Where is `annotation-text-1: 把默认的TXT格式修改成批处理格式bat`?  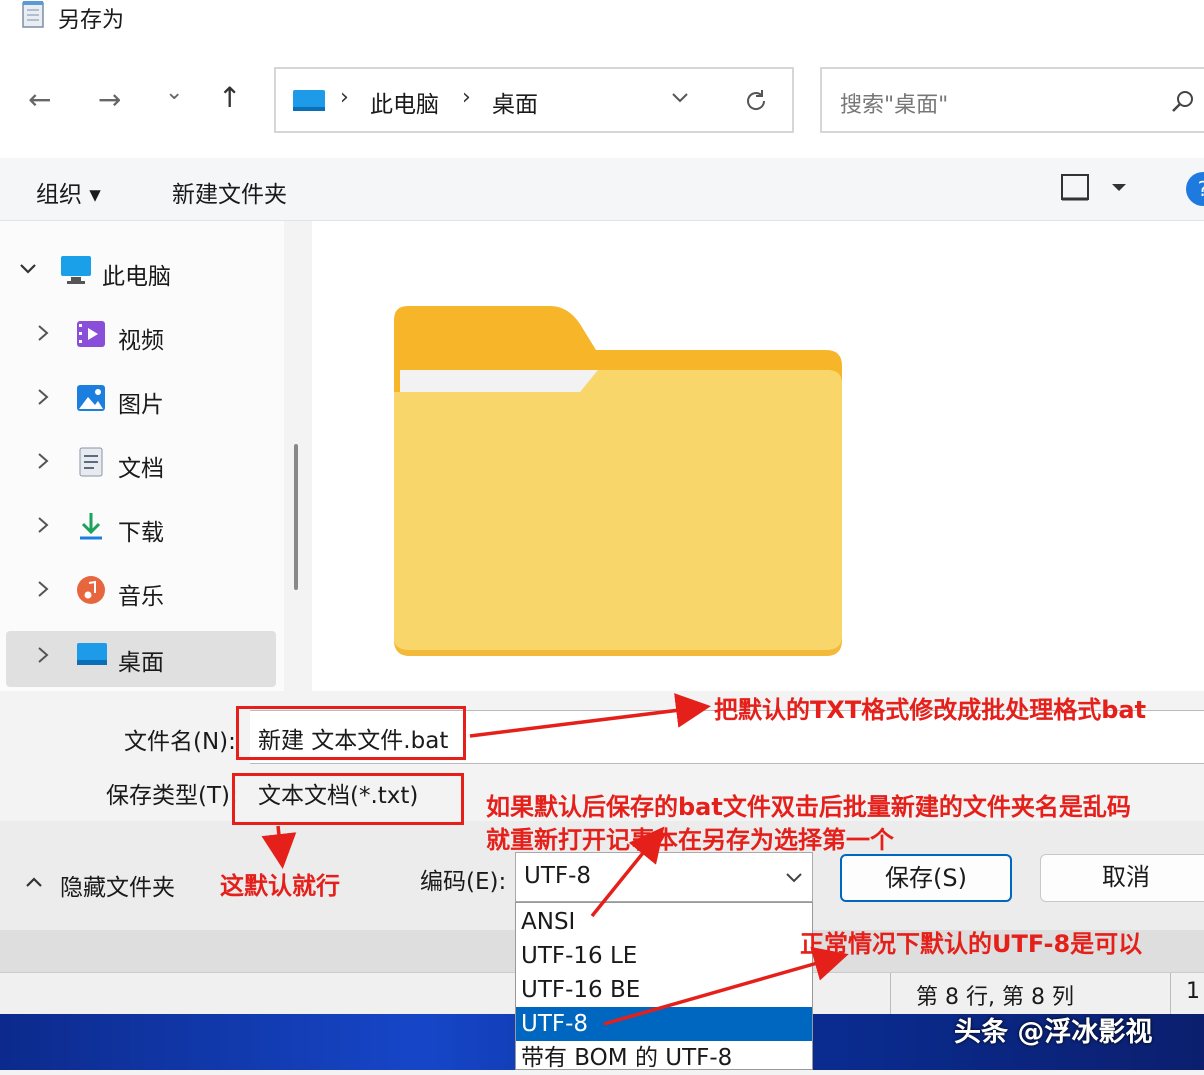 annotation-text-1: 把默认的TXT格式修改成批处理格式bat is located at coordinates (930, 710).